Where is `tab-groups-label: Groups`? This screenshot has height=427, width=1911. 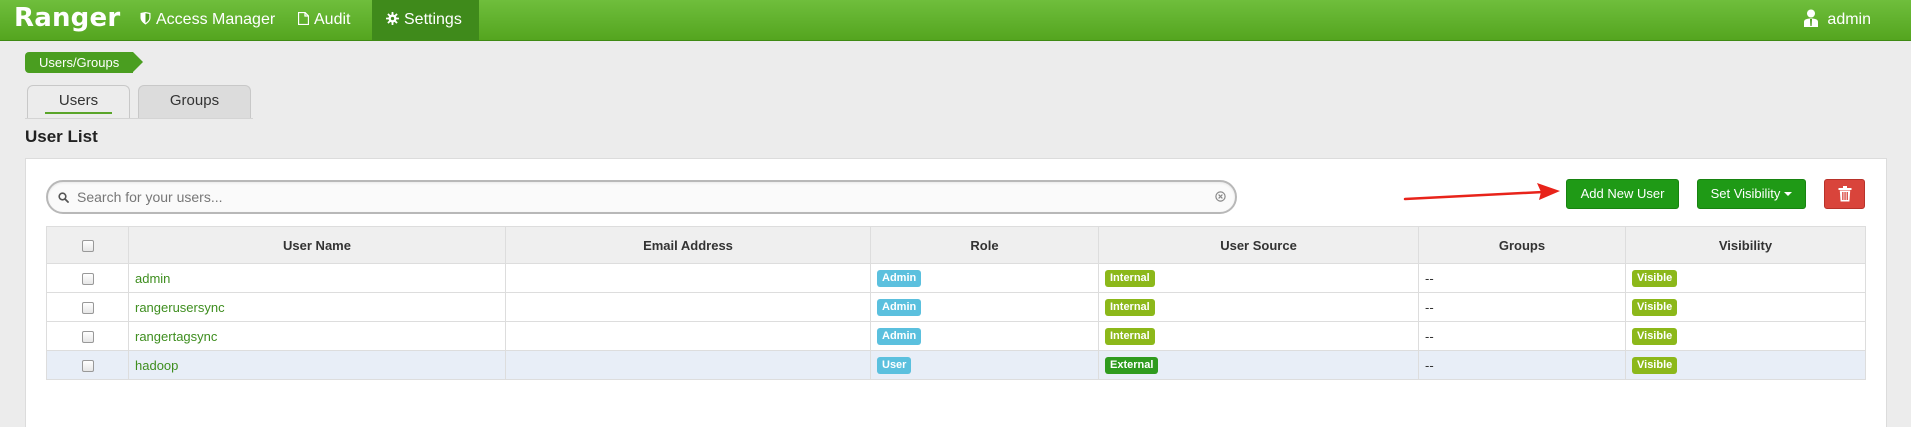 tab-groups-label: Groups is located at coordinates (194, 100).